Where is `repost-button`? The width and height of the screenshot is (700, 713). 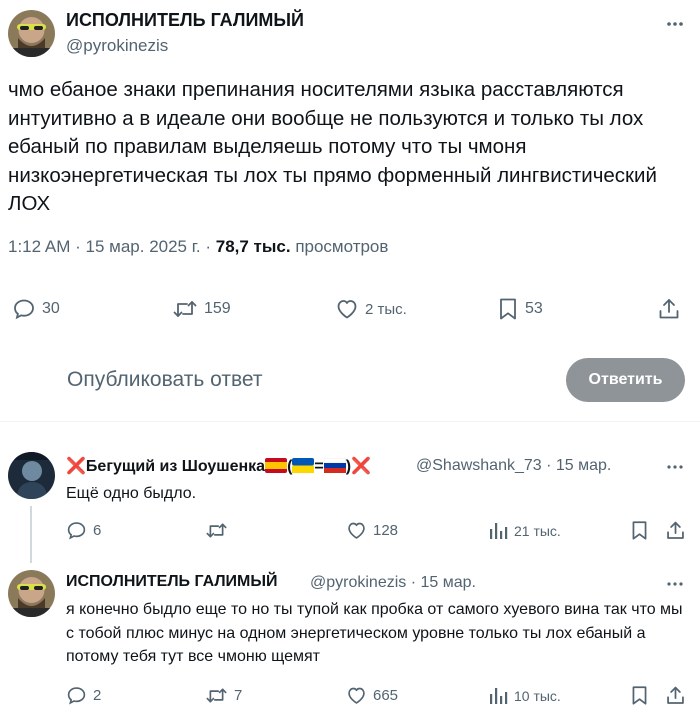
repost-button is located at coordinates (219, 530).